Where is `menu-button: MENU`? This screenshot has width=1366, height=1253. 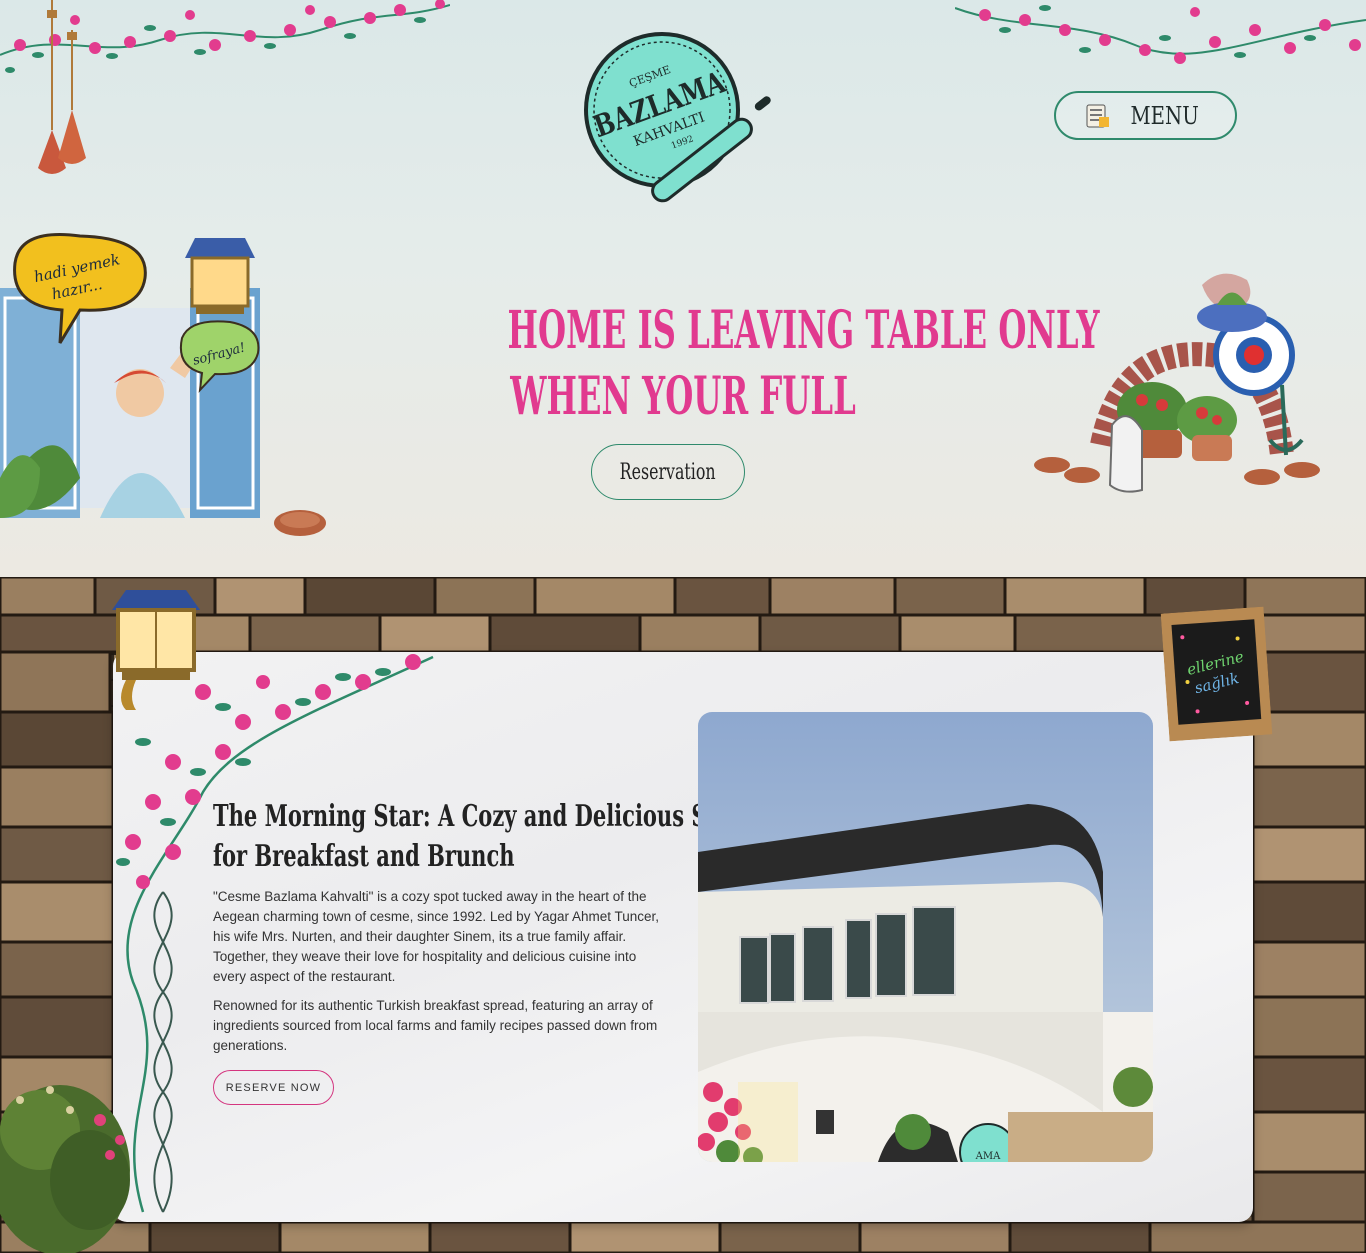 menu-button: MENU is located at coordinates (1145, 115).